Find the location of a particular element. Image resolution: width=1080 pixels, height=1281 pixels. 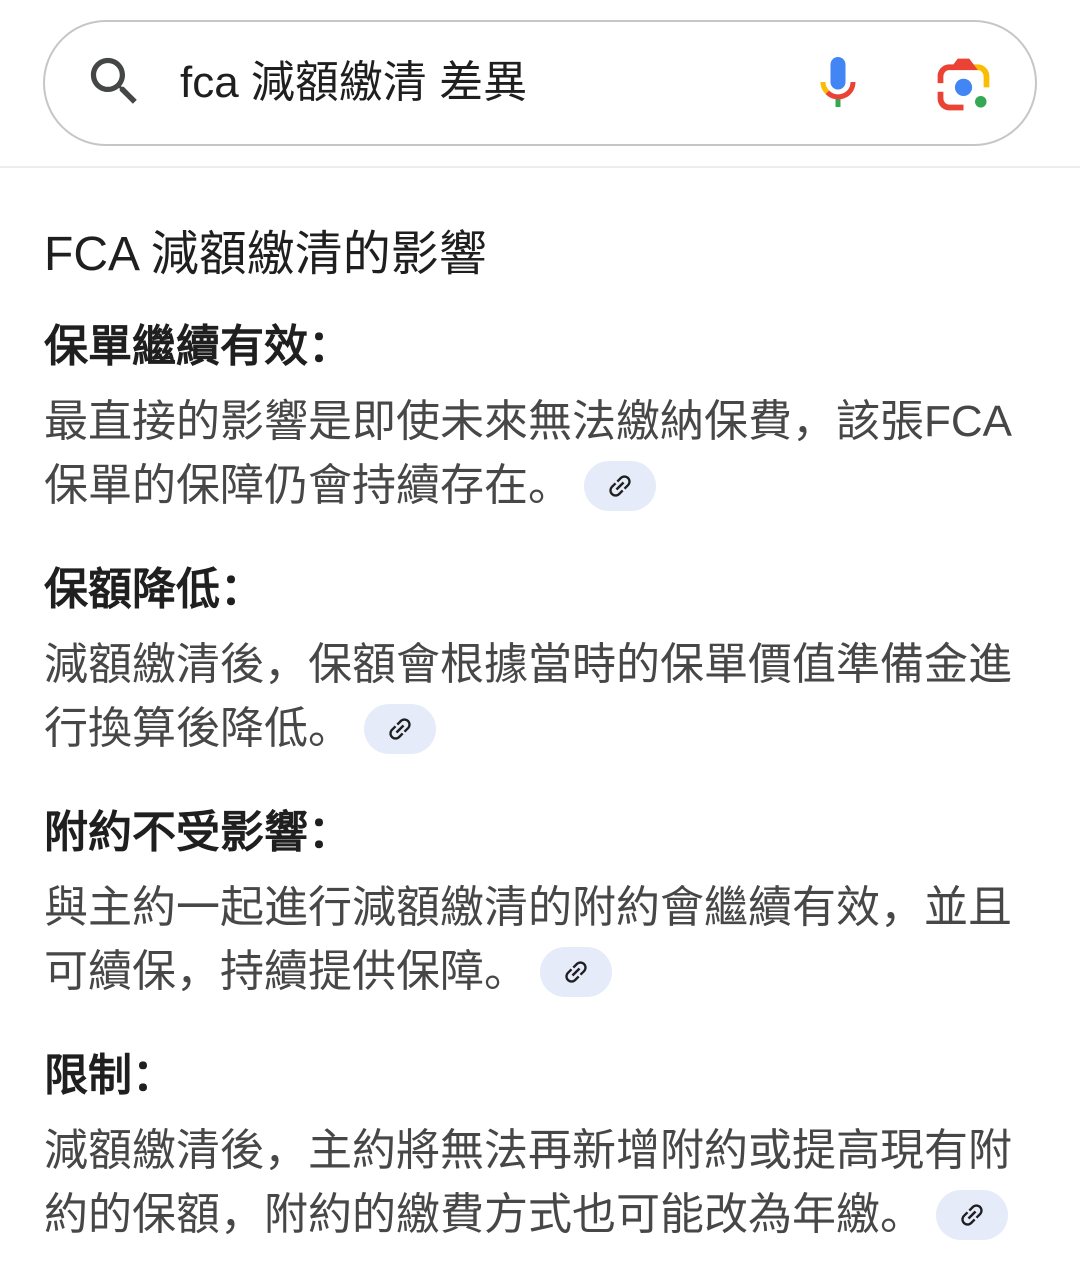

section-title: 保單繼續有效： is located at coordinates (198, 346).